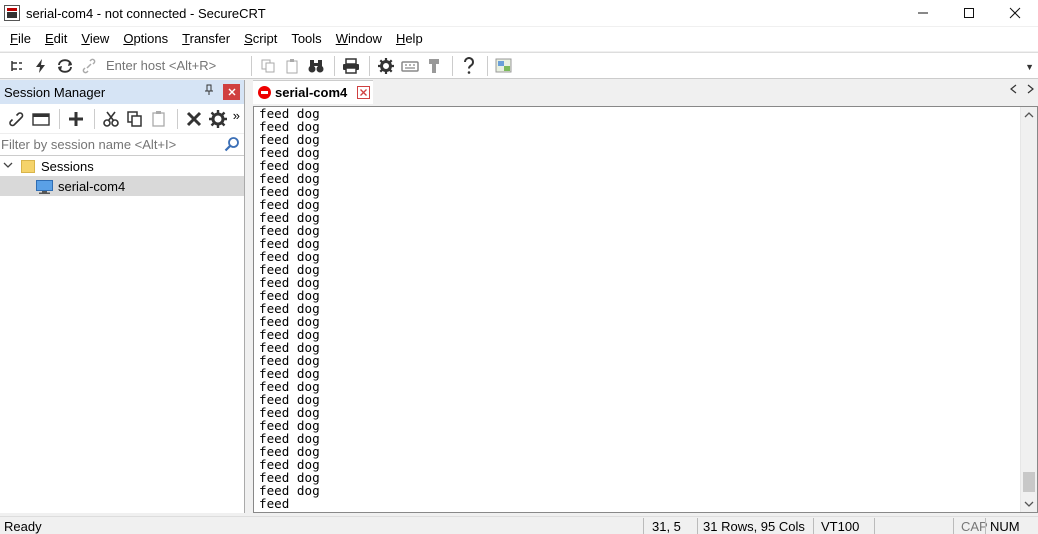 This screenshot has width=1038, height=534. I want to click on enter-host-input, so click(176, 65).